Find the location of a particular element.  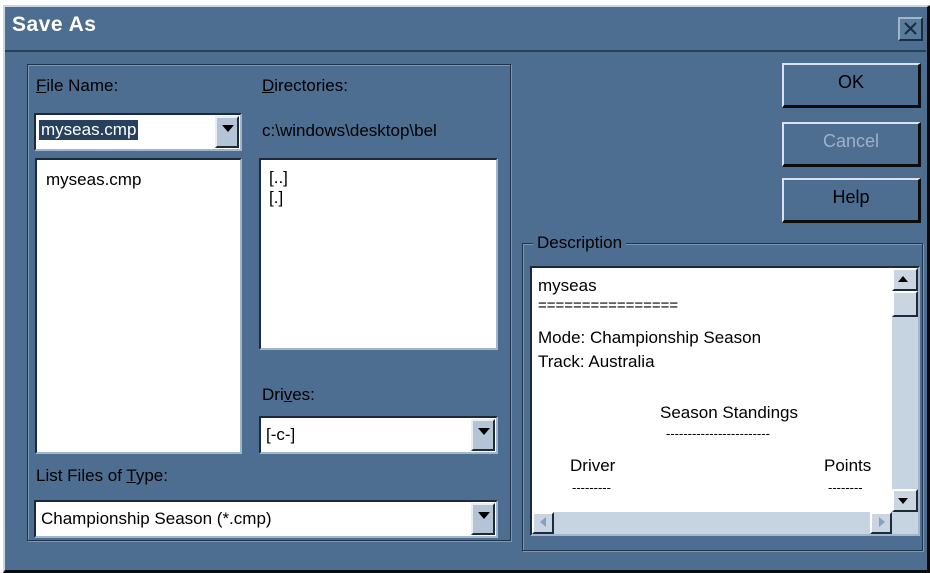

standings-title: Season Standings is located at coordinates (729, 412).